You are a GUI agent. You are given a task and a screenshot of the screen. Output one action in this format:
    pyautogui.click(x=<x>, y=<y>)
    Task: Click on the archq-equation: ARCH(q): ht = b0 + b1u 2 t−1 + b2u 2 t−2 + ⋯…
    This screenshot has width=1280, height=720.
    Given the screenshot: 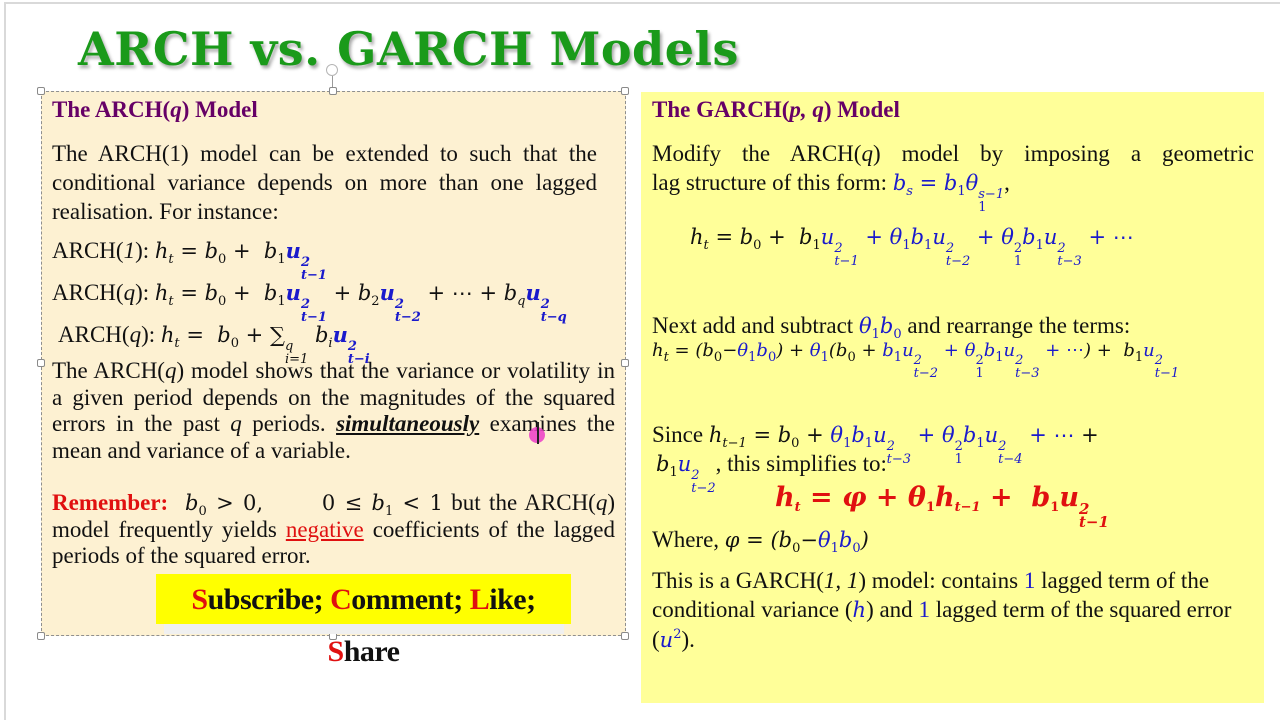 What is the action you would take?
    pyautogui.click(x=309, y=302)
    